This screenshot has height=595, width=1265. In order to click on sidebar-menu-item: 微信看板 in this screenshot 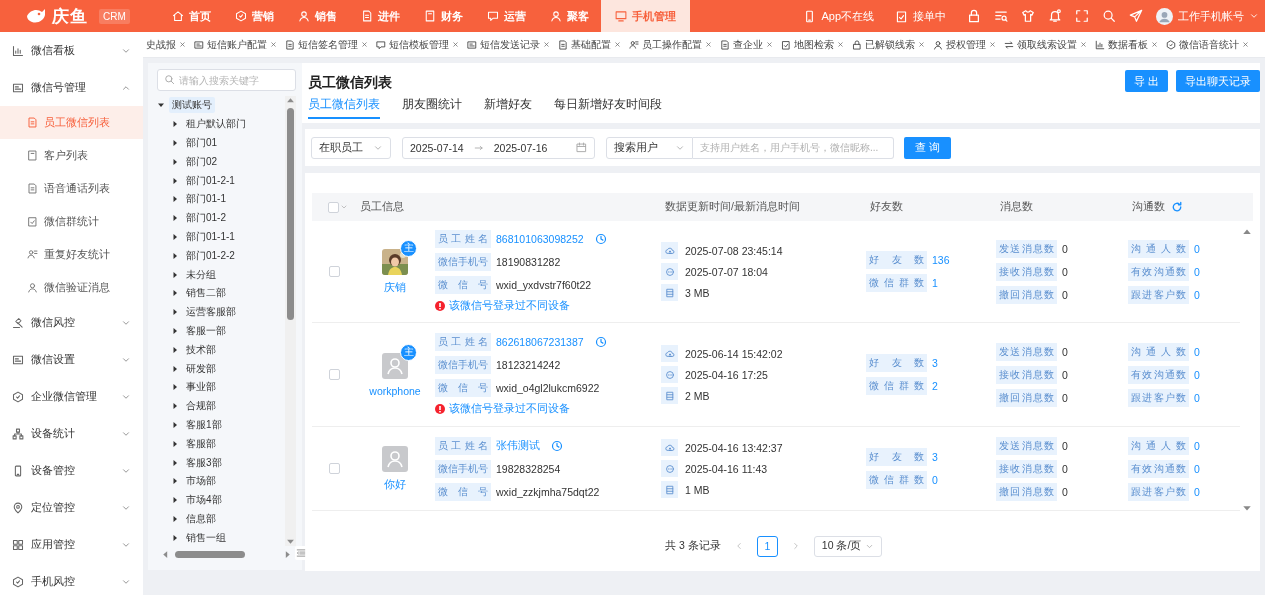, I will do `click(71, 50)`.